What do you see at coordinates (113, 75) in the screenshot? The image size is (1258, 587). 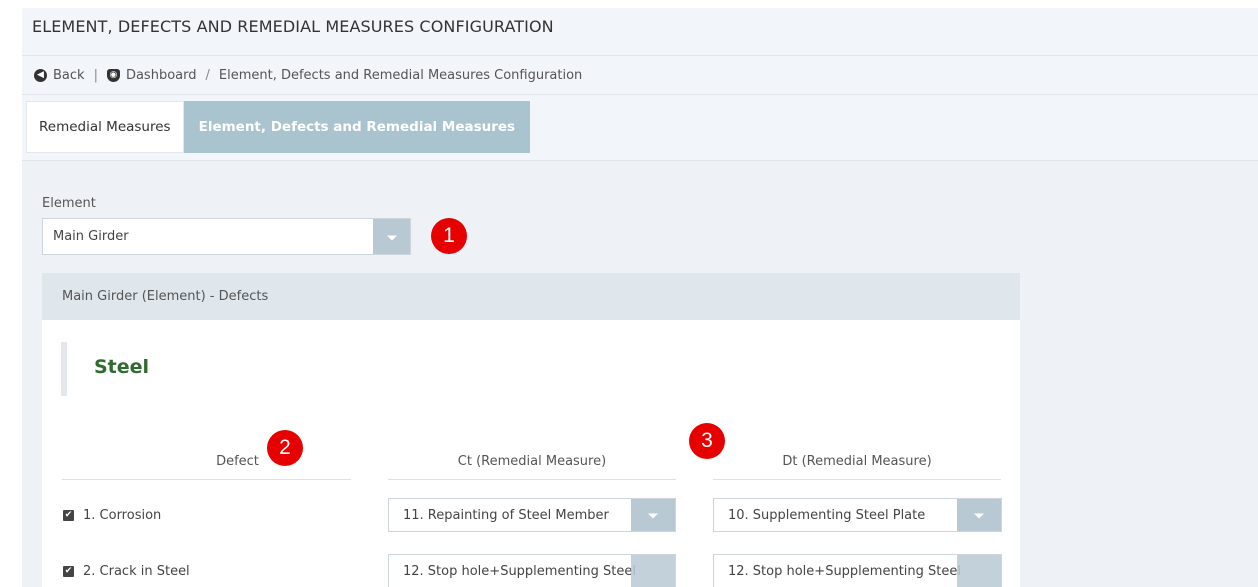 I see `dashboard-gauge-icon: ◉` at bounding box center [113, 75].